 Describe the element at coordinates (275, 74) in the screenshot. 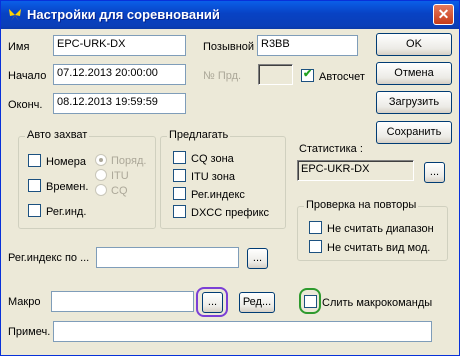

I see `prev-no-field` at that location.